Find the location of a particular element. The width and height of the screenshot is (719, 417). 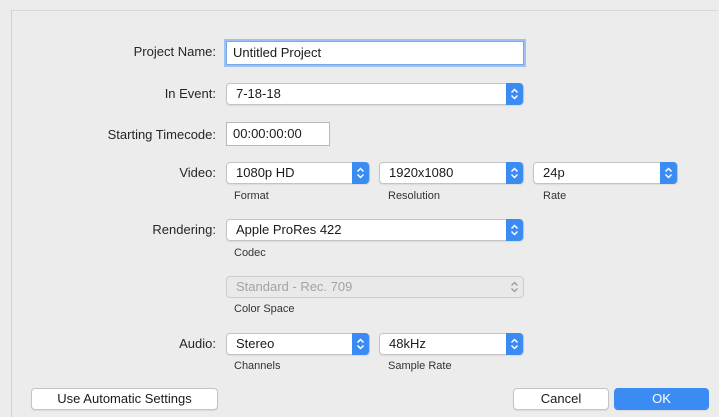

audio-channels-value: Stereo is located at coordinates (255, 343).